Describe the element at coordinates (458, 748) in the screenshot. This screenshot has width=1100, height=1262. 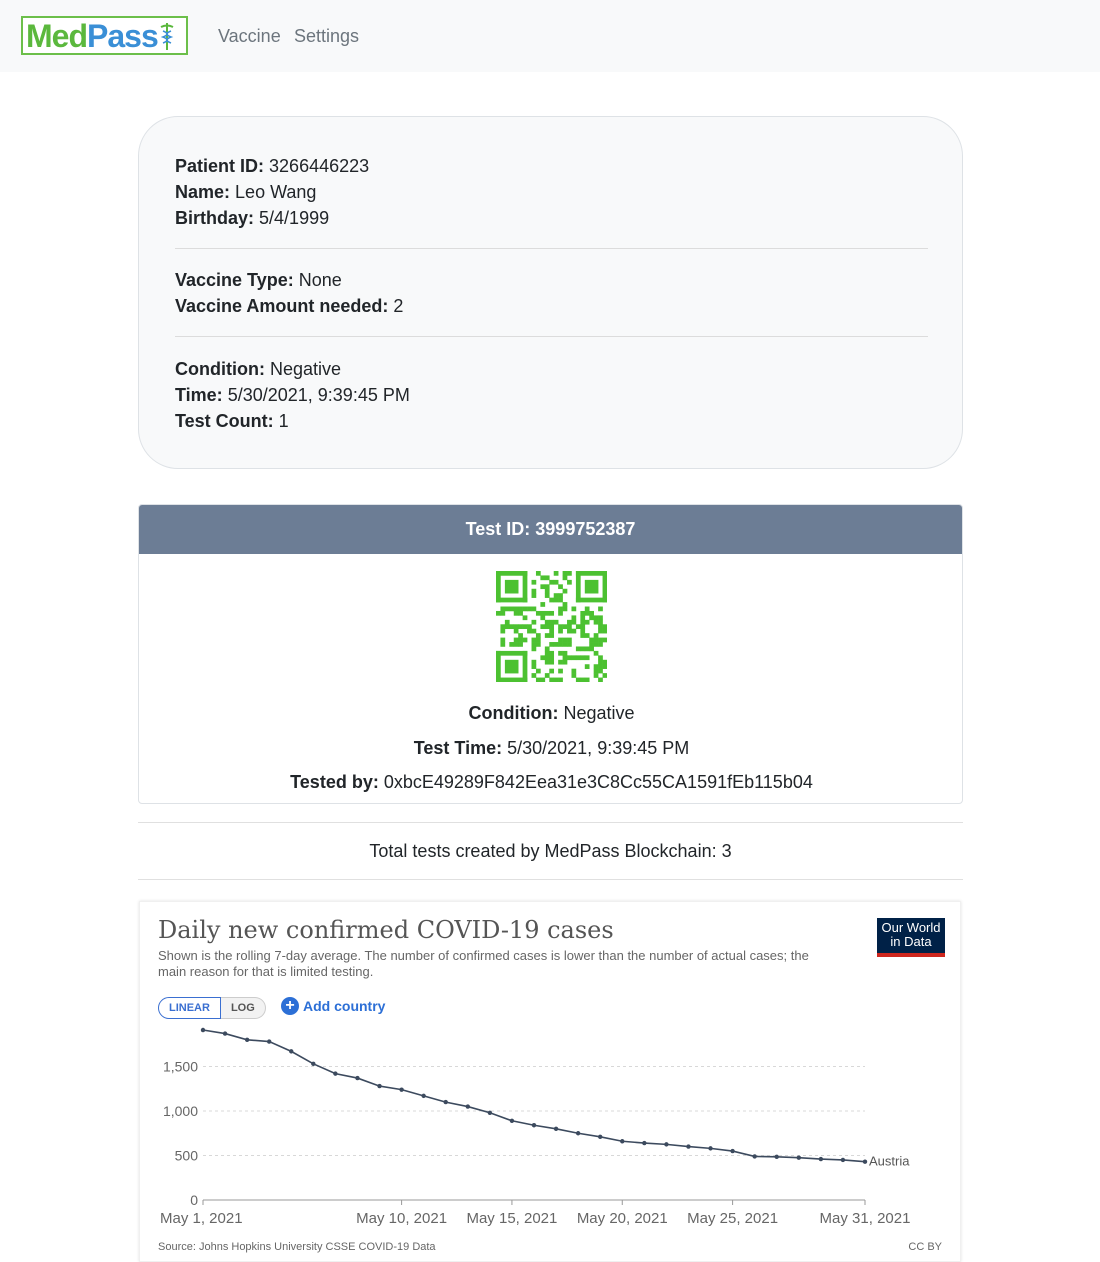
I see `test-time-label: Test Time:` at that location.